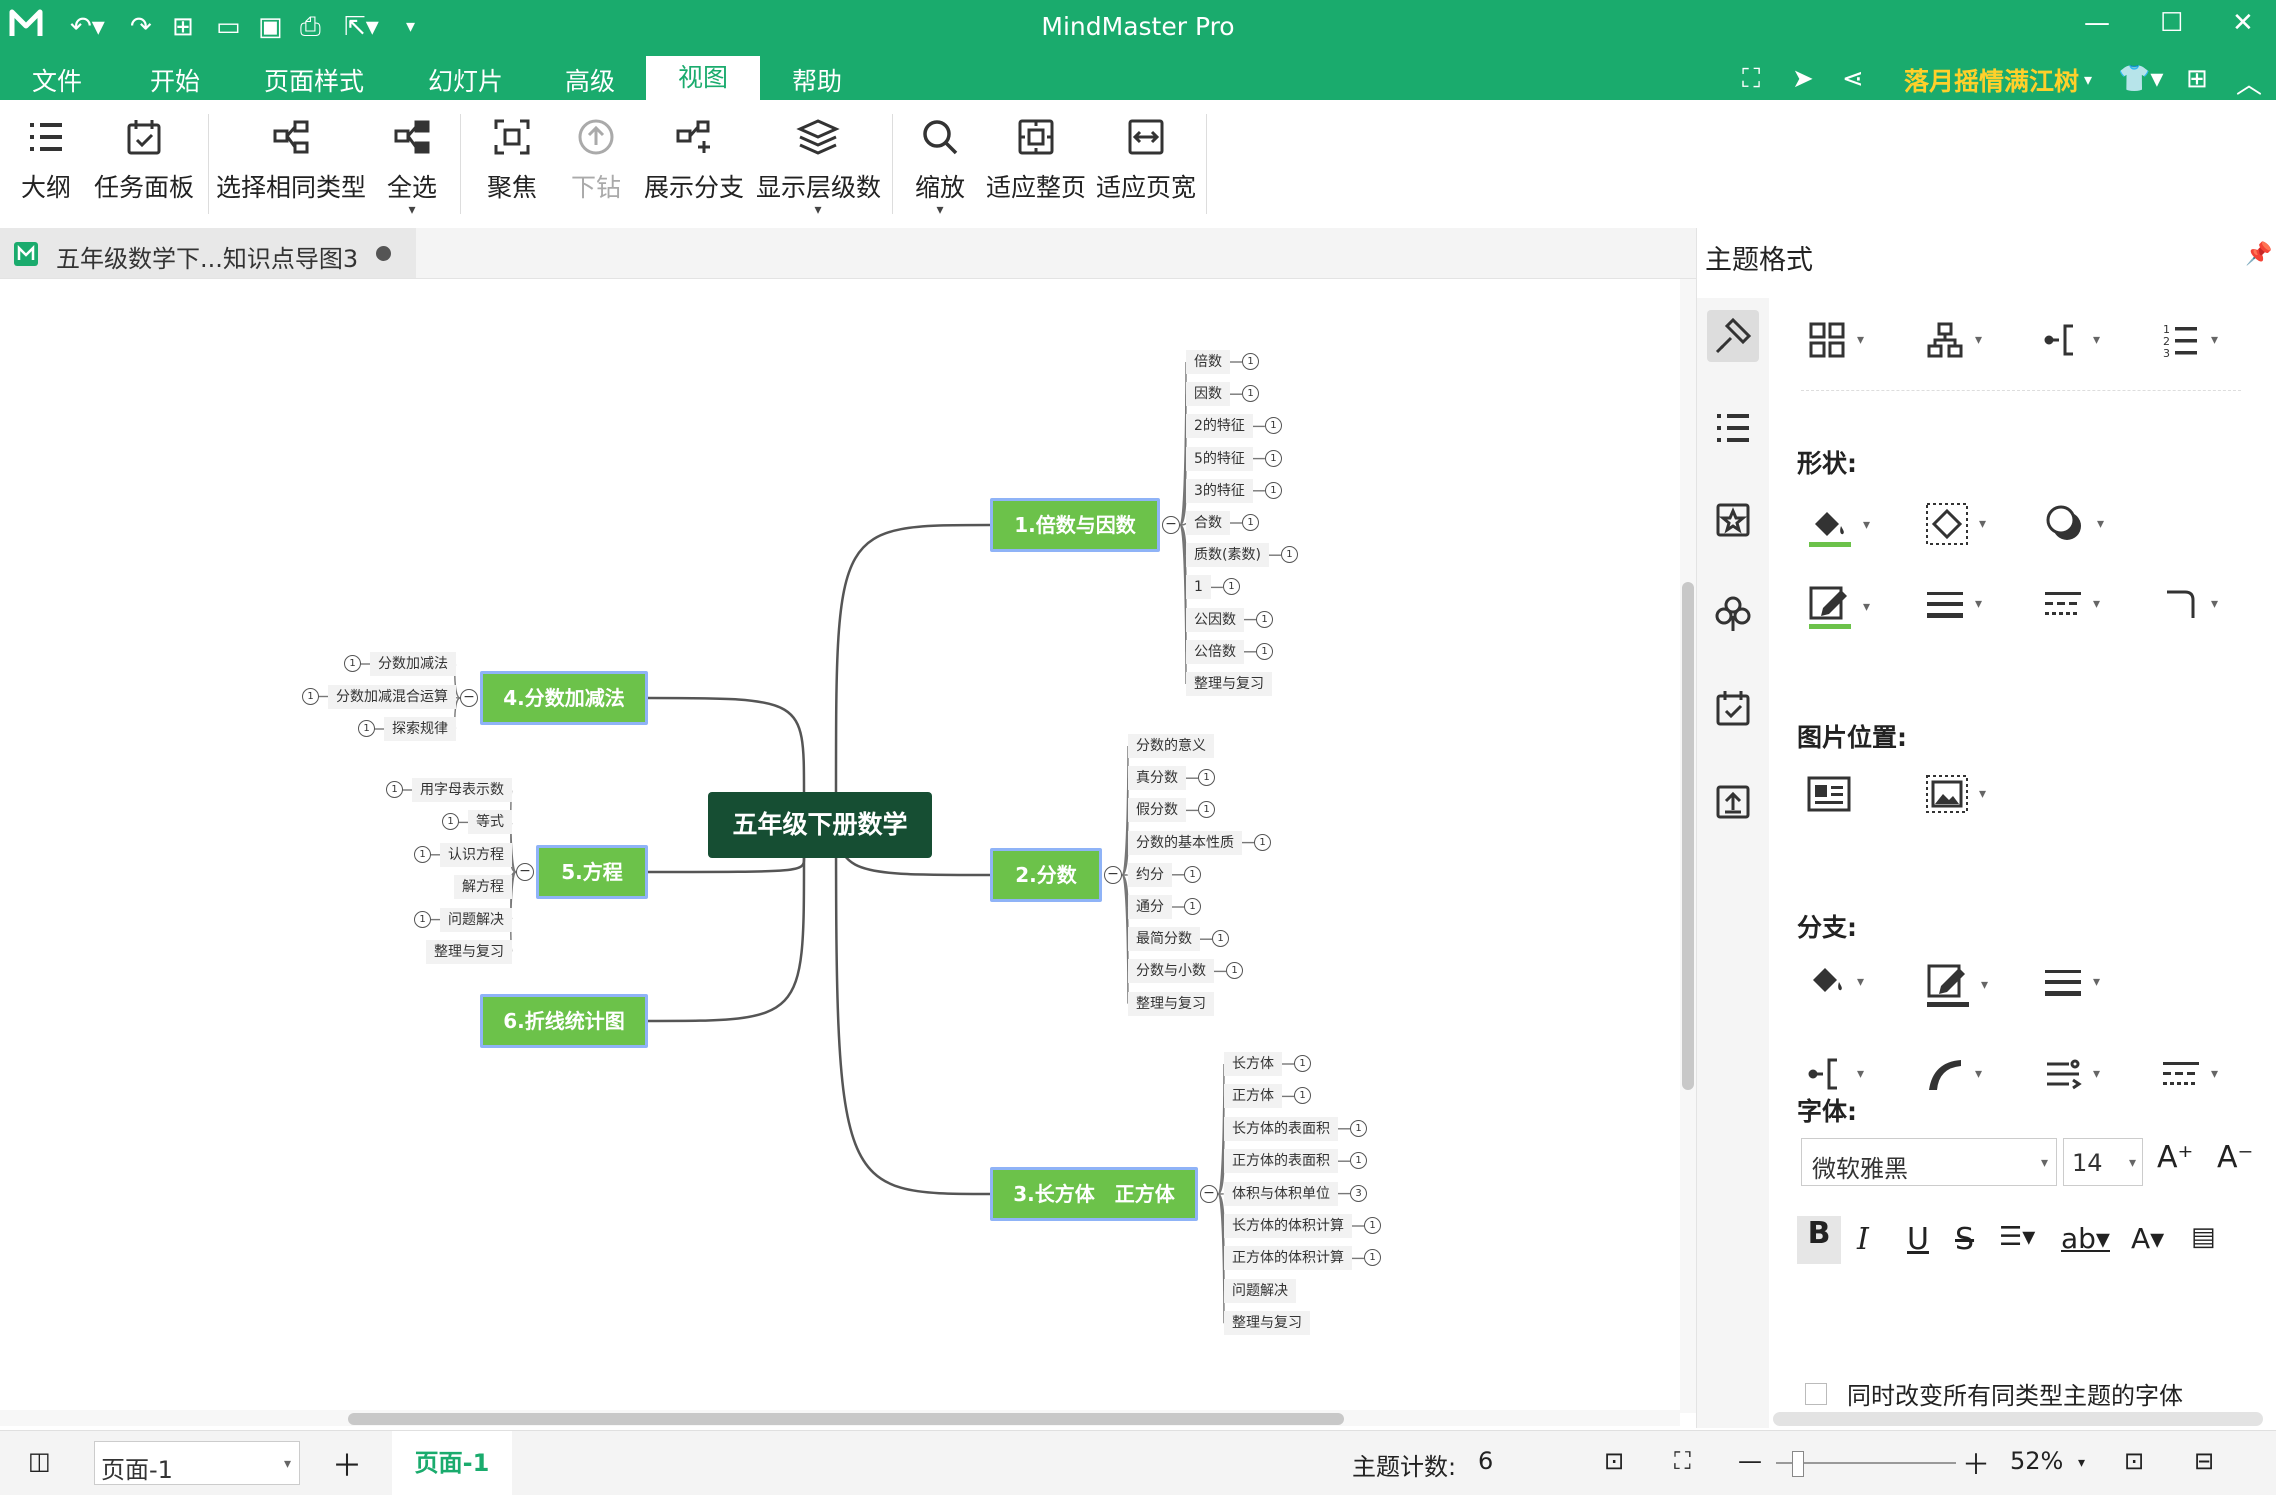  What do you see at coordinates (2071, 982) in the screenshot?
I see `branch-weight-button: ▾` at bounding box center [2071, 982].